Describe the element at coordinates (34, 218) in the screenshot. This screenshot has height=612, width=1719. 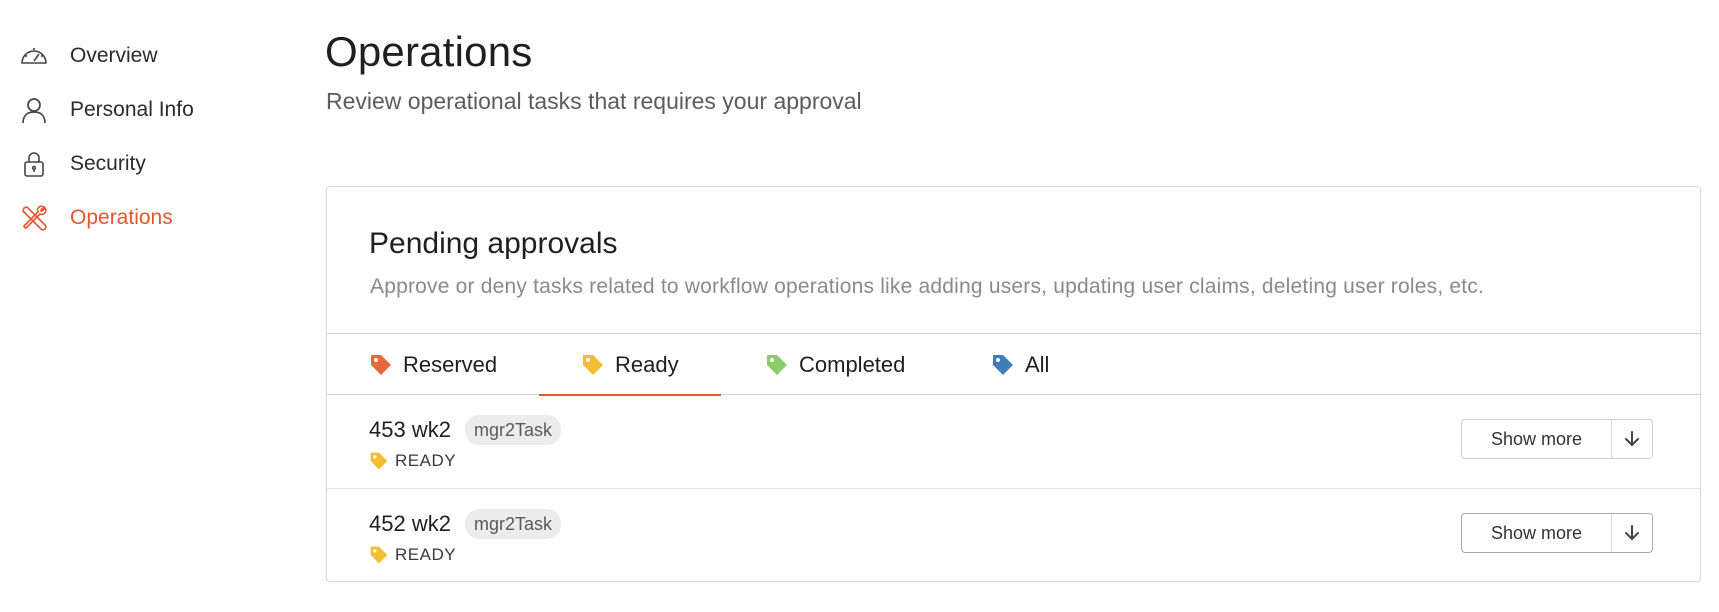
I see `tools-icon` at that location.